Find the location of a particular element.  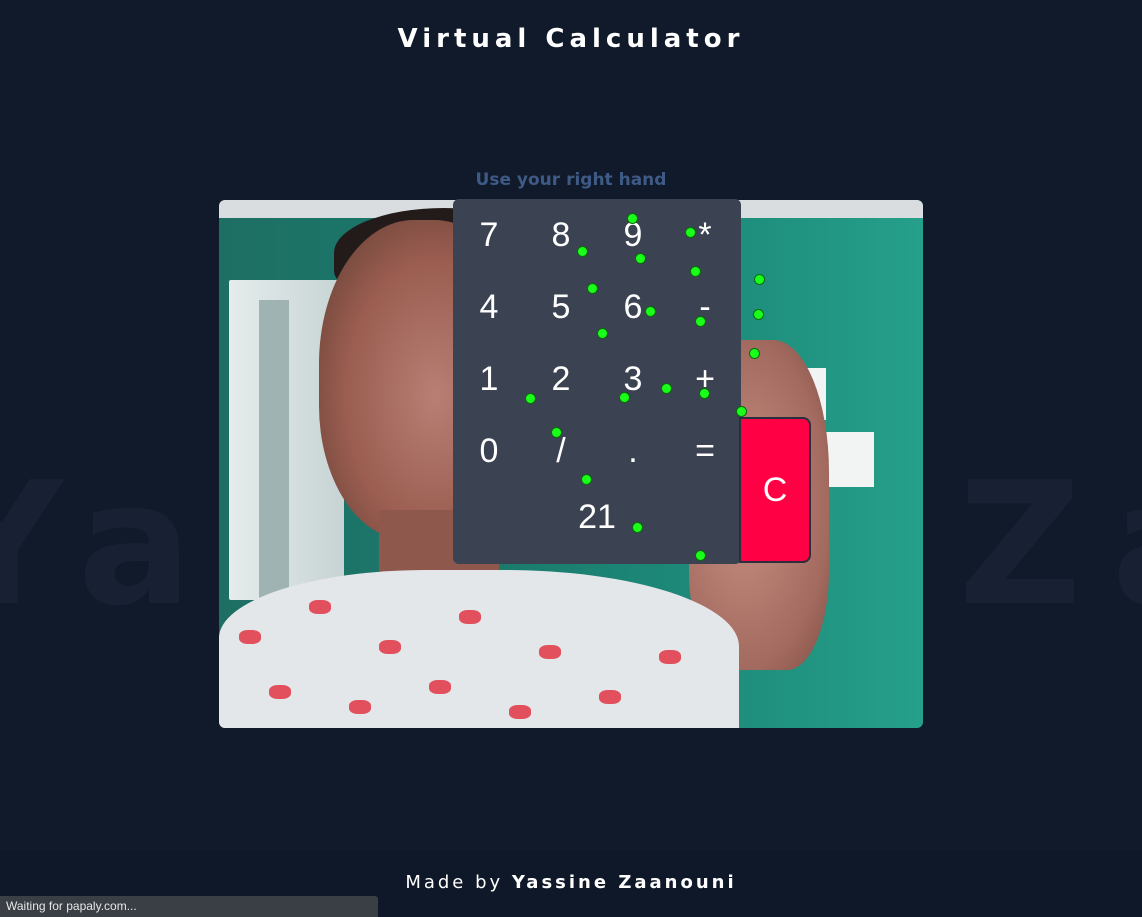

calculator-display: 21 is located at coordinates (597, 517).